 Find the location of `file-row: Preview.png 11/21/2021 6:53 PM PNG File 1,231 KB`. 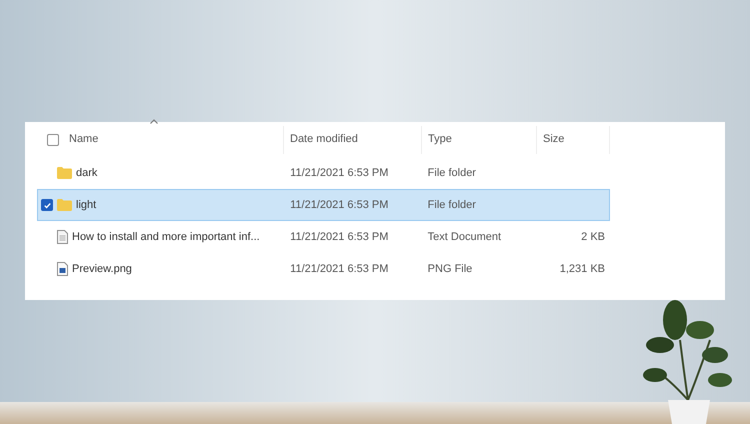

file-row: Preview.png 11/21/2021 6:53 PM PNG File 1,231 KB is located at coordinates (323, 269).